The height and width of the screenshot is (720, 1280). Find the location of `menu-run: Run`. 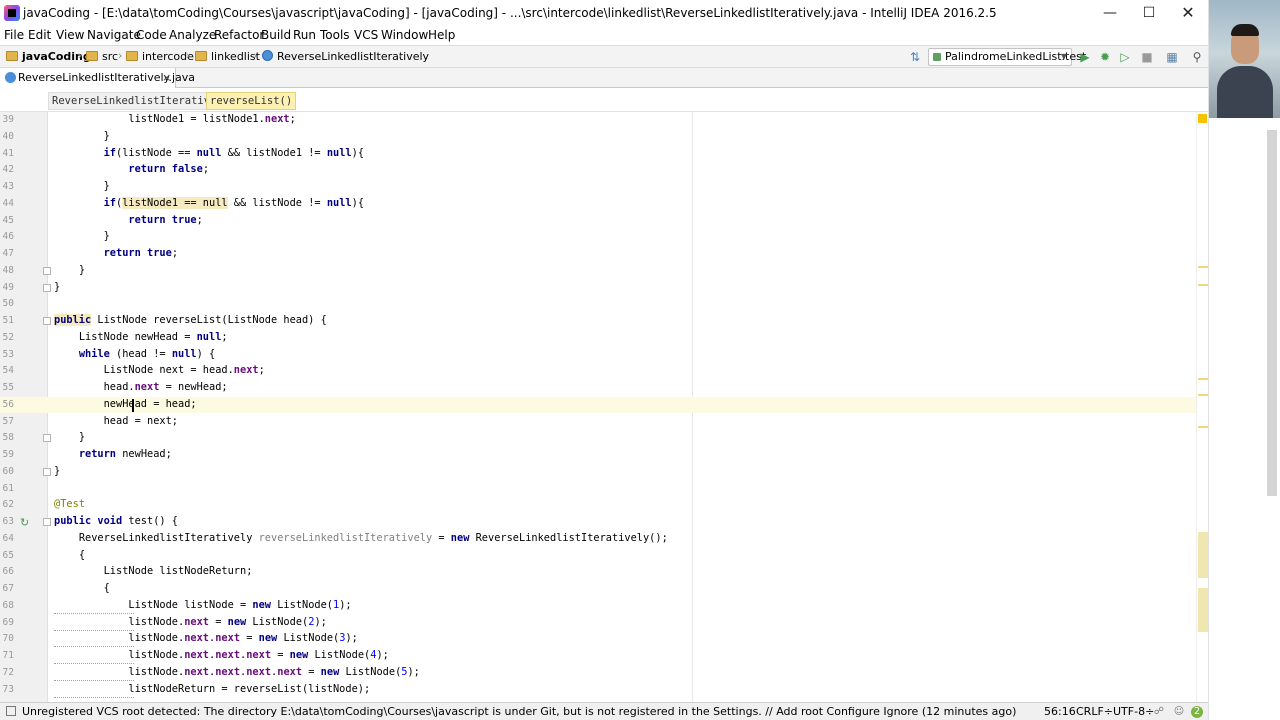

menu-run: Run is located at coordinates (304, 35).